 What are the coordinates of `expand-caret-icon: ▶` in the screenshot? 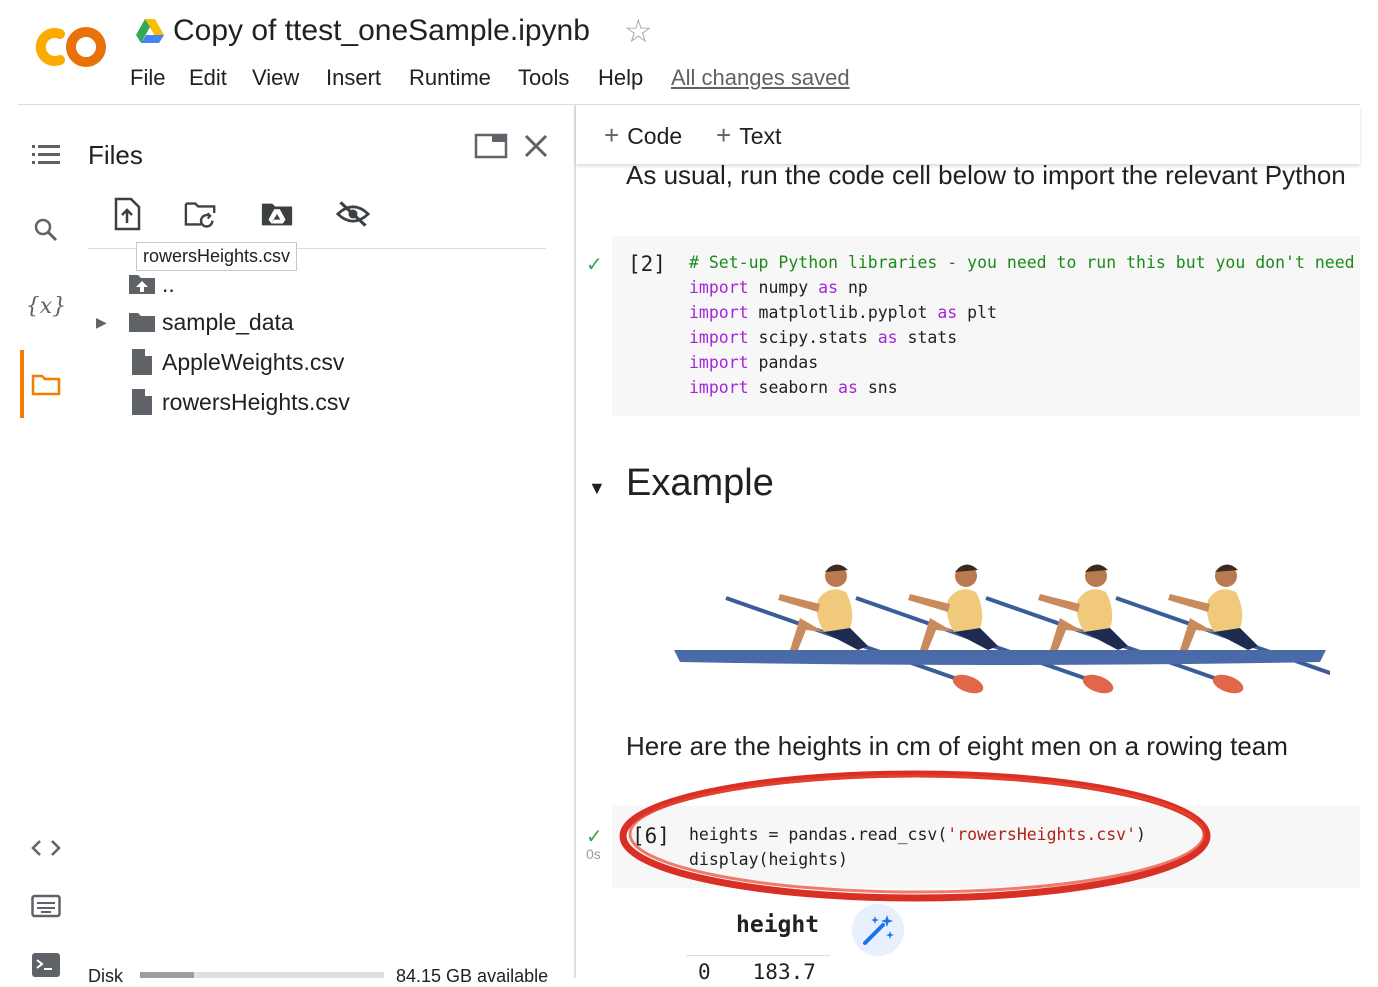 It's located at (109, 322).